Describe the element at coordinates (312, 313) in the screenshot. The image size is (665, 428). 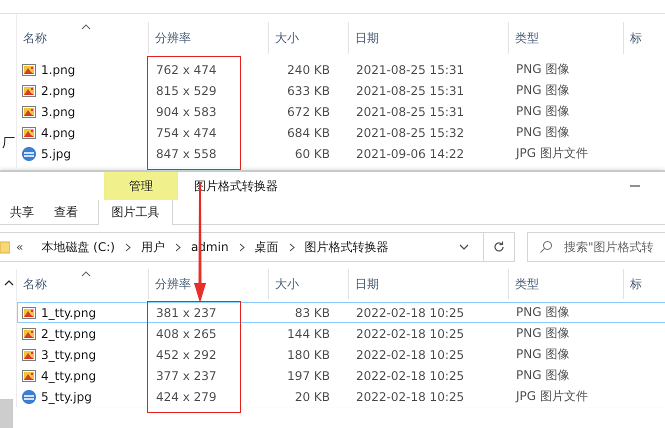
I see `size-cell-text: 83 KB` at that location.